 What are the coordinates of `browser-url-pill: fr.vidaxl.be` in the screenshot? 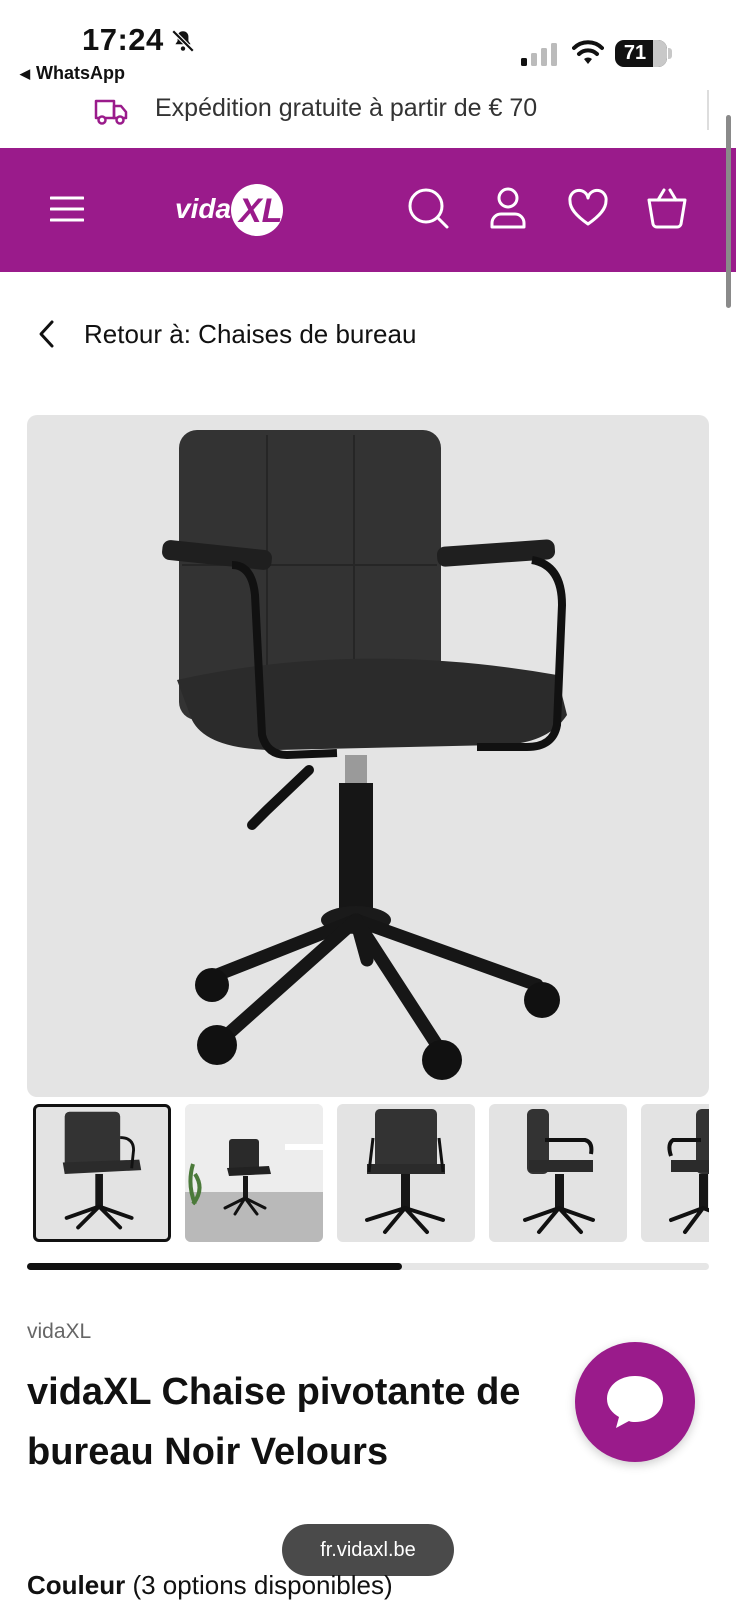 It's located at (368, 1550).